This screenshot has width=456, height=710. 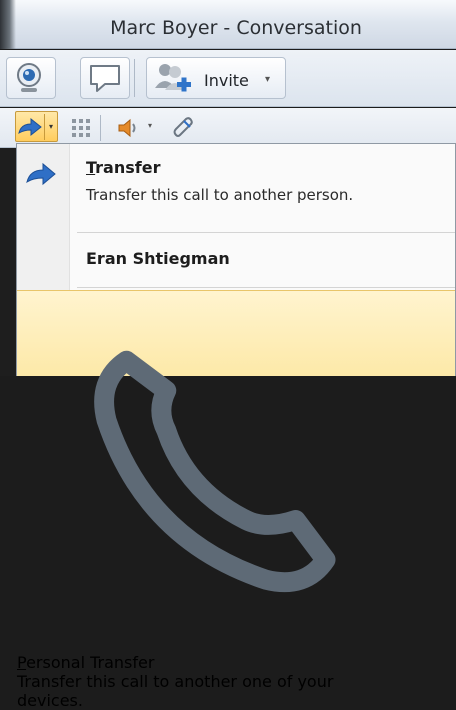 What do you see at coordinates (51, 126) in the screenshot?
I see `transfer-chevron-down-icon: ▾` at bounding box center [51, 126].